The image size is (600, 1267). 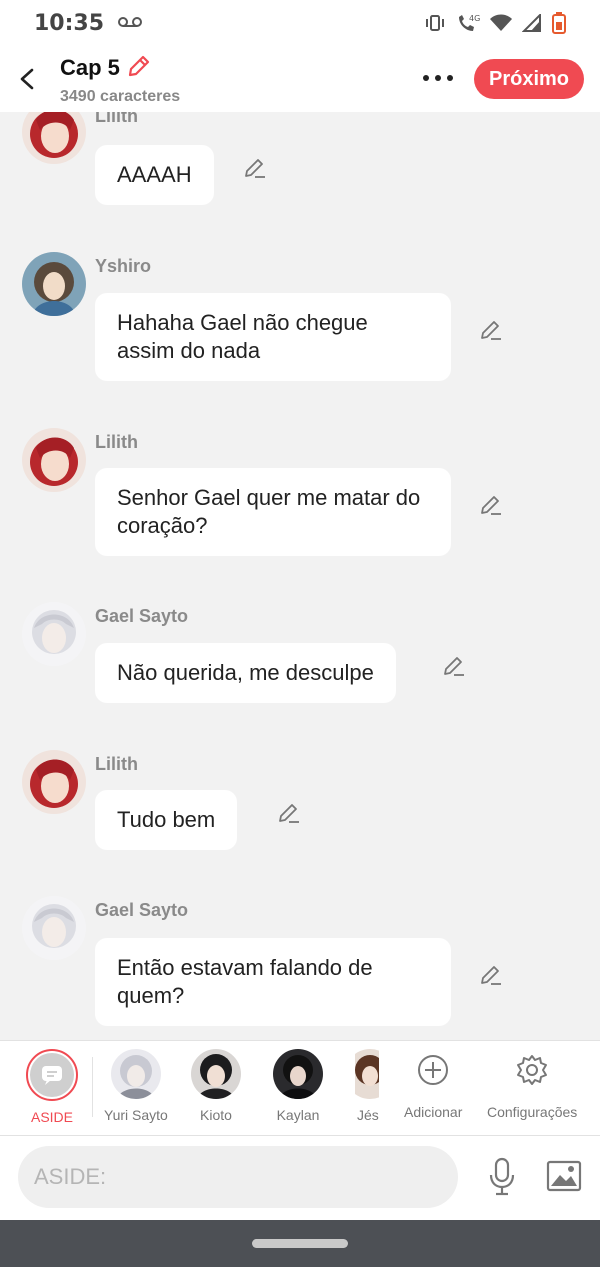 What do you see at coordinates (120, 96) in the screenshot?
I see `character-count: 3490 caracteres` at bounding box center [120, 96].